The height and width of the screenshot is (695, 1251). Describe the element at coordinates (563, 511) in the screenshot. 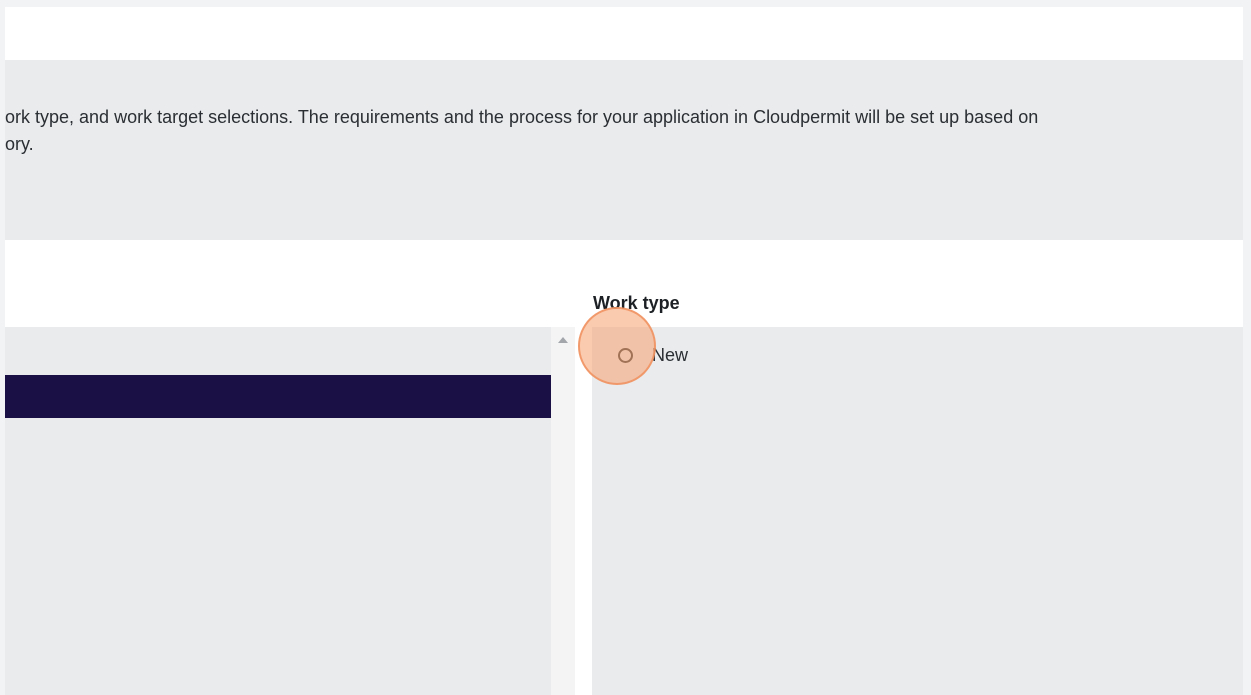

I see `category-list-scrollbar` at that location.